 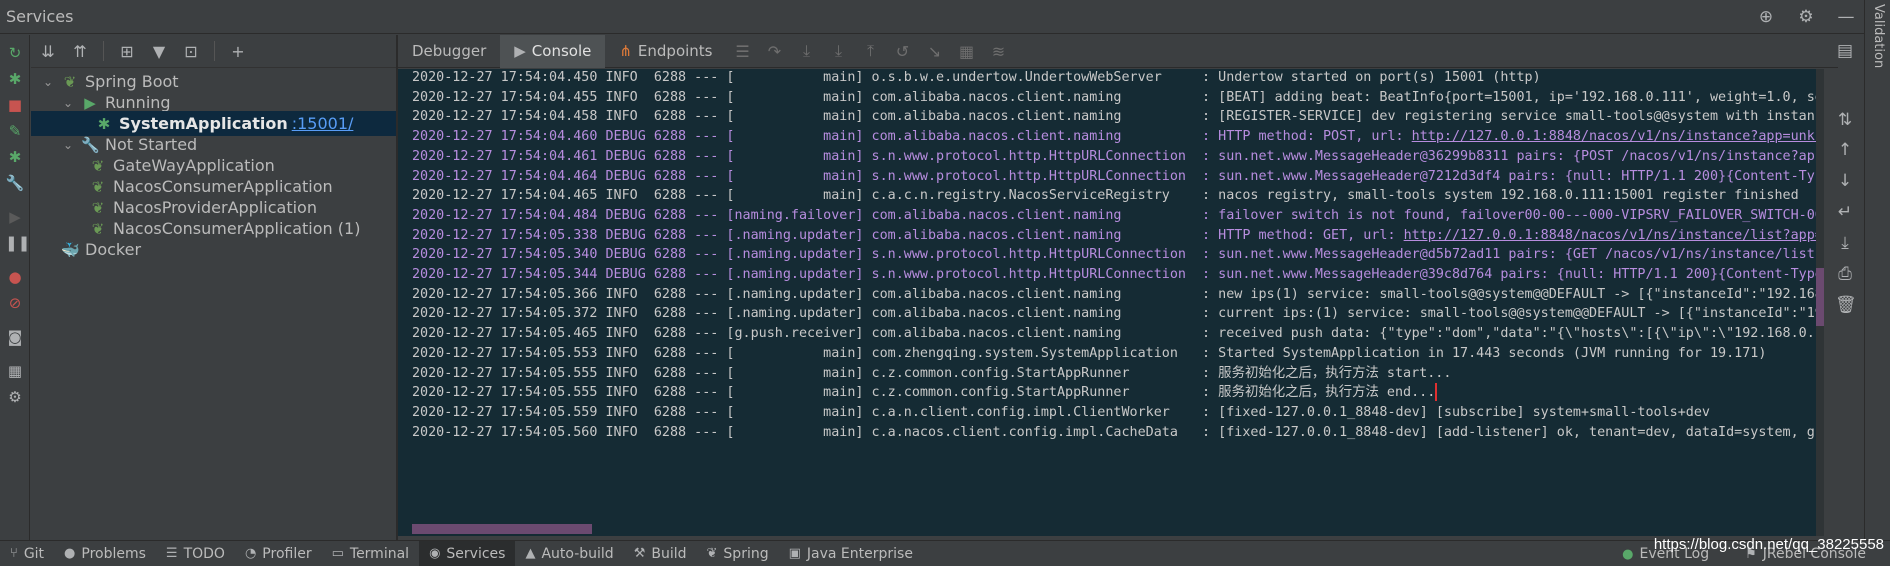 What do you see at coordinates (935, 51) in the screenshot?
I see `run-to-cursor-icon: ↘` at bounding box center [935, 51].